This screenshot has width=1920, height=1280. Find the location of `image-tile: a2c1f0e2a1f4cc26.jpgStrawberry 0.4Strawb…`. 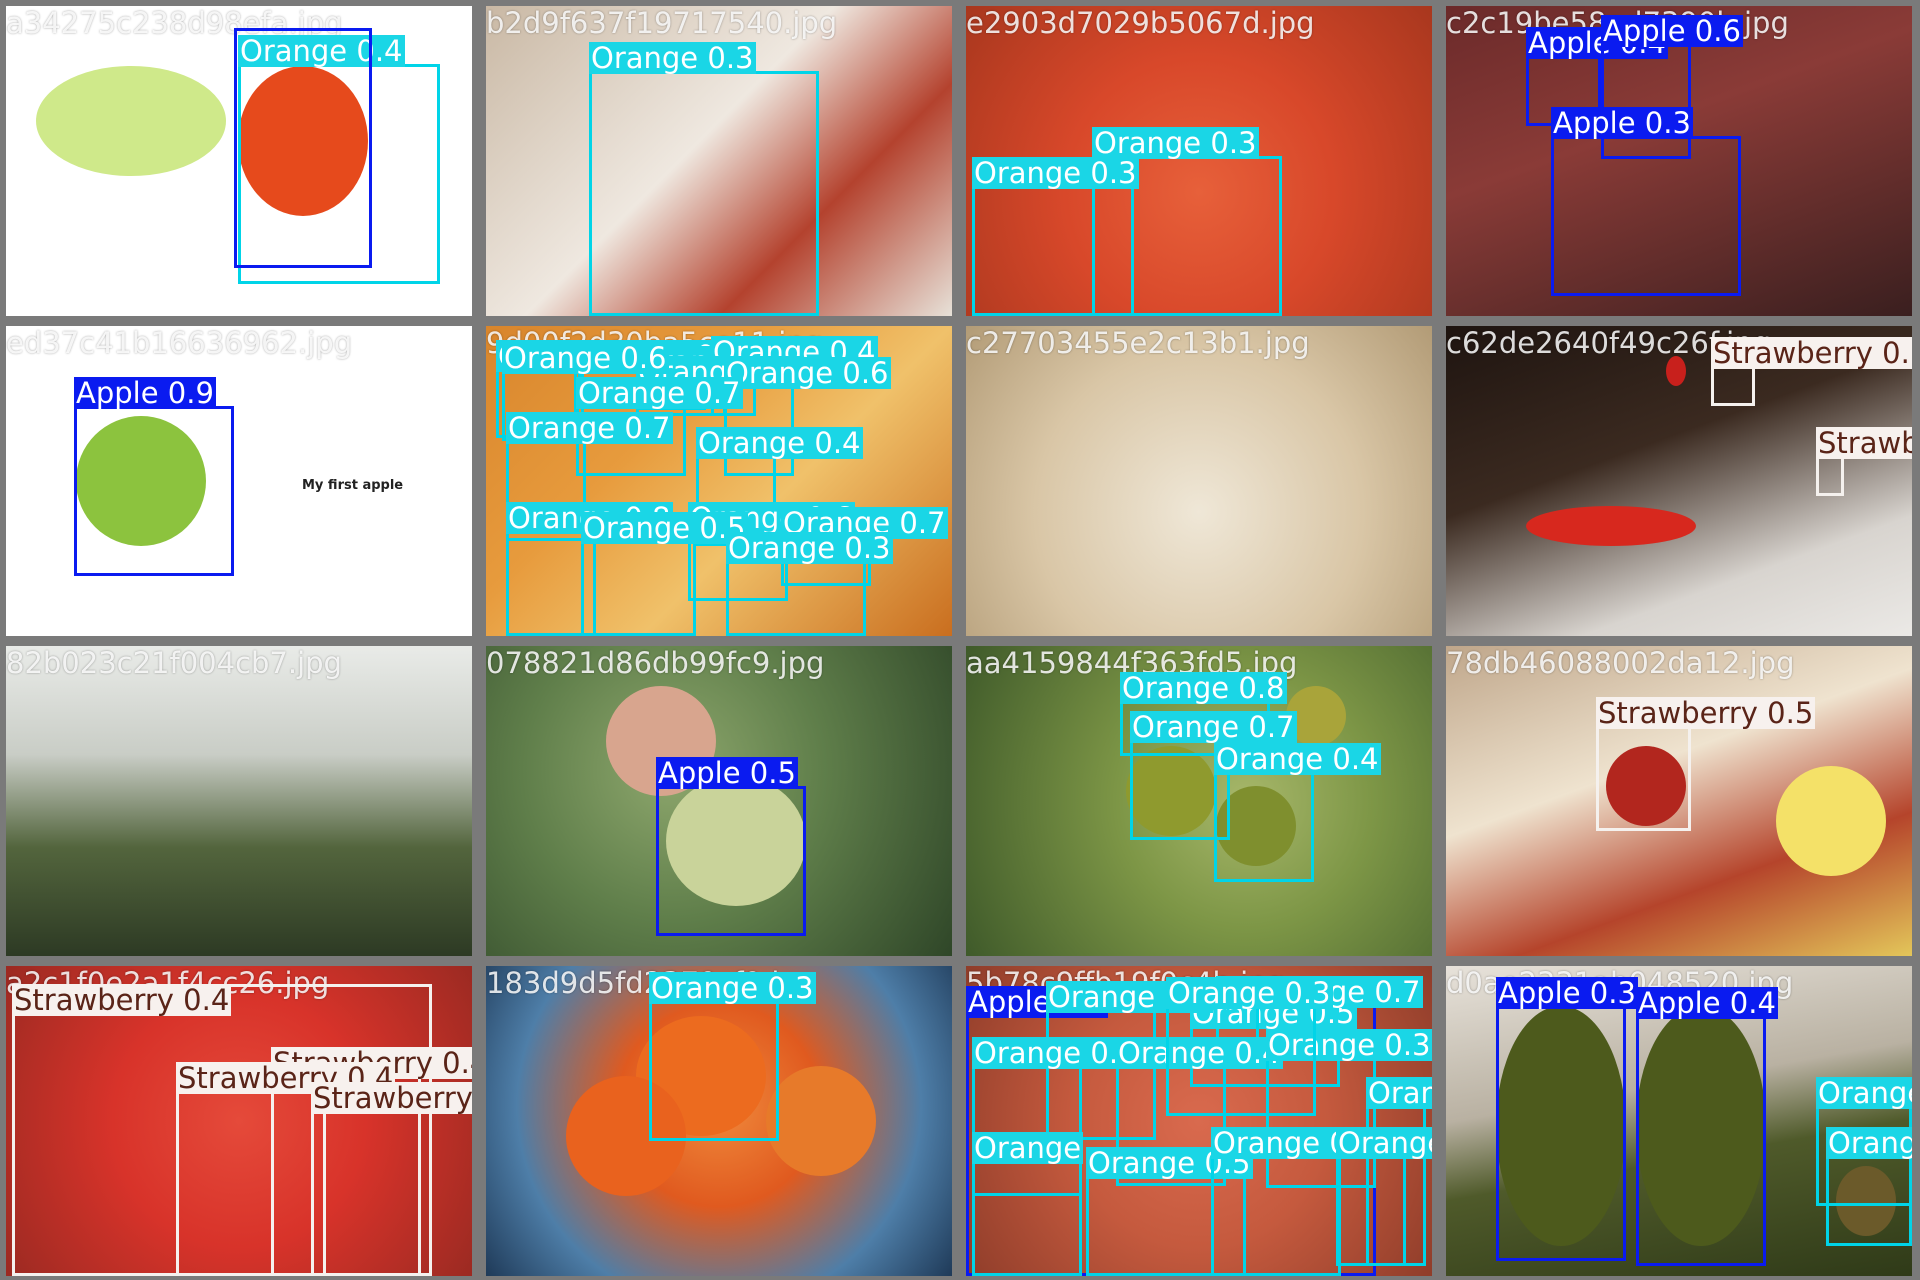

image-tile: a2c1f0e2a1f4cc26.jpgStrawberry 0.4Strawb… is located at coordinates (239, 1121).